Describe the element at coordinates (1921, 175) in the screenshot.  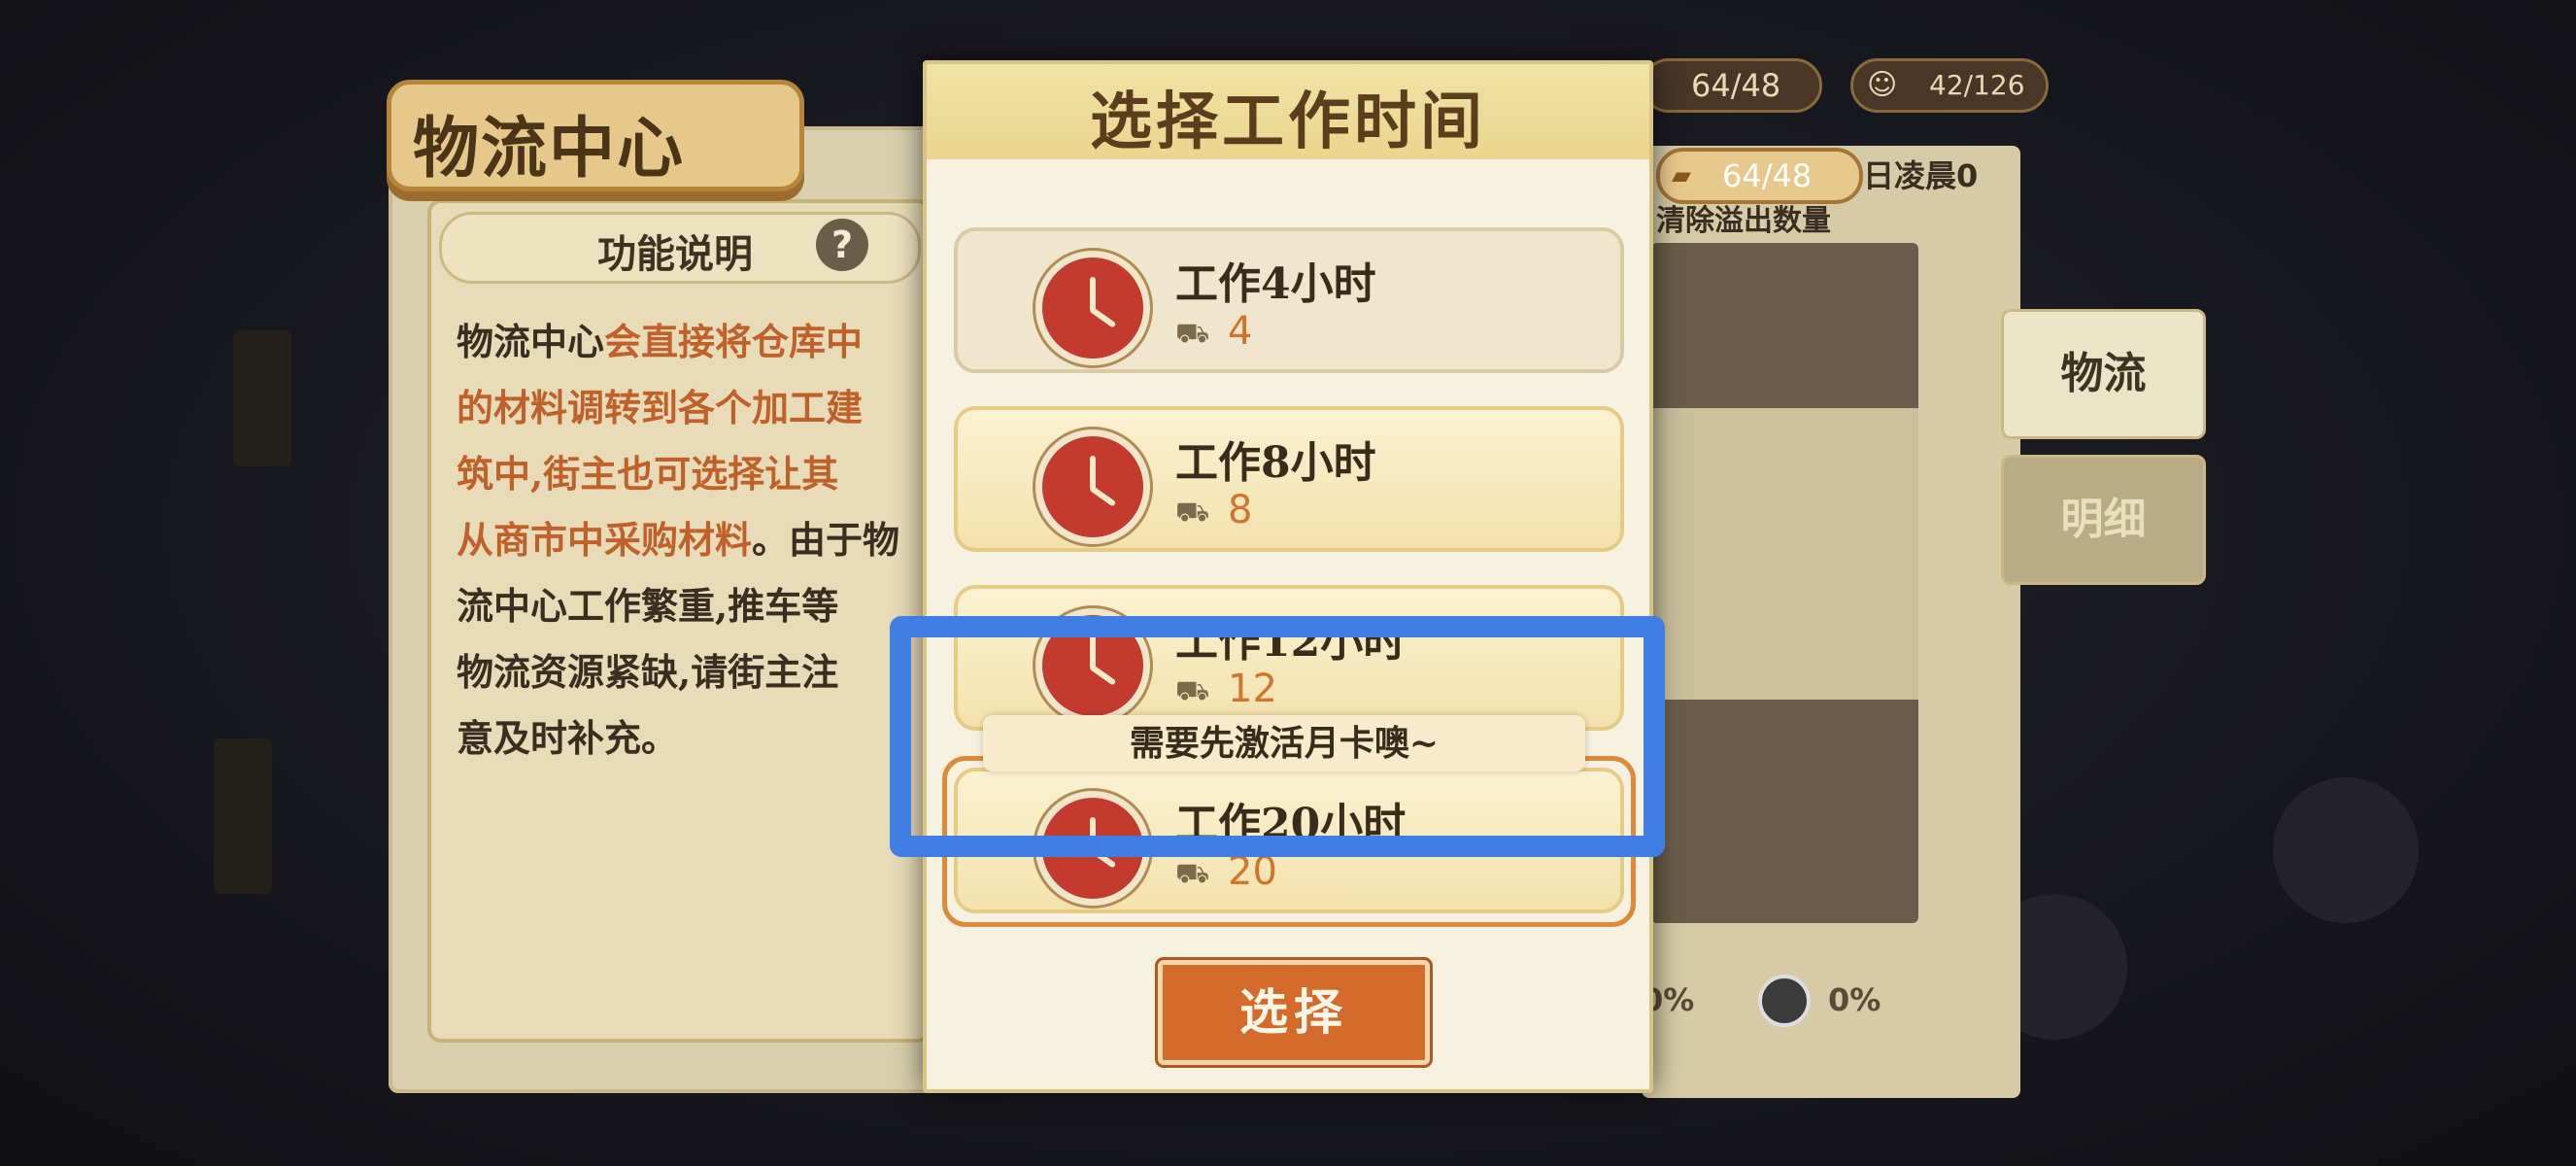
I see `reset-text: 日凌晨0` at that location.